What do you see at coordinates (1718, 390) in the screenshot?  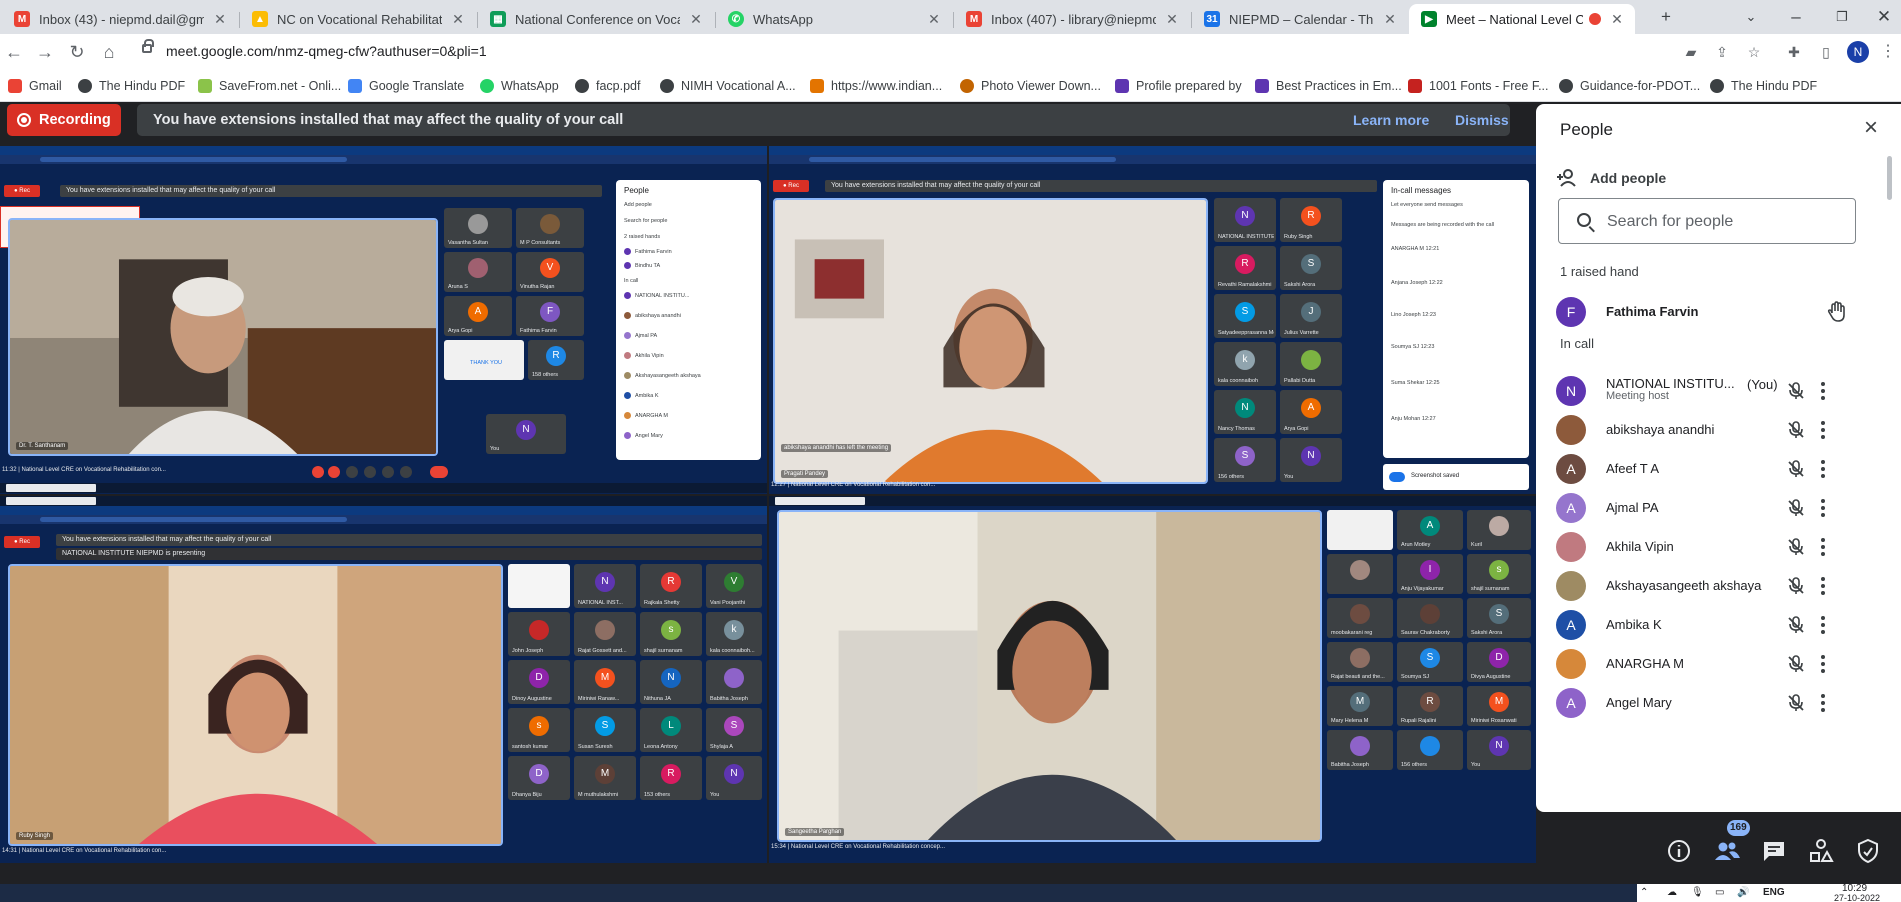 I see `participant-row: N NATIONAL INSTITU... (You) Meeting host` at bounding box center [1718, 390].